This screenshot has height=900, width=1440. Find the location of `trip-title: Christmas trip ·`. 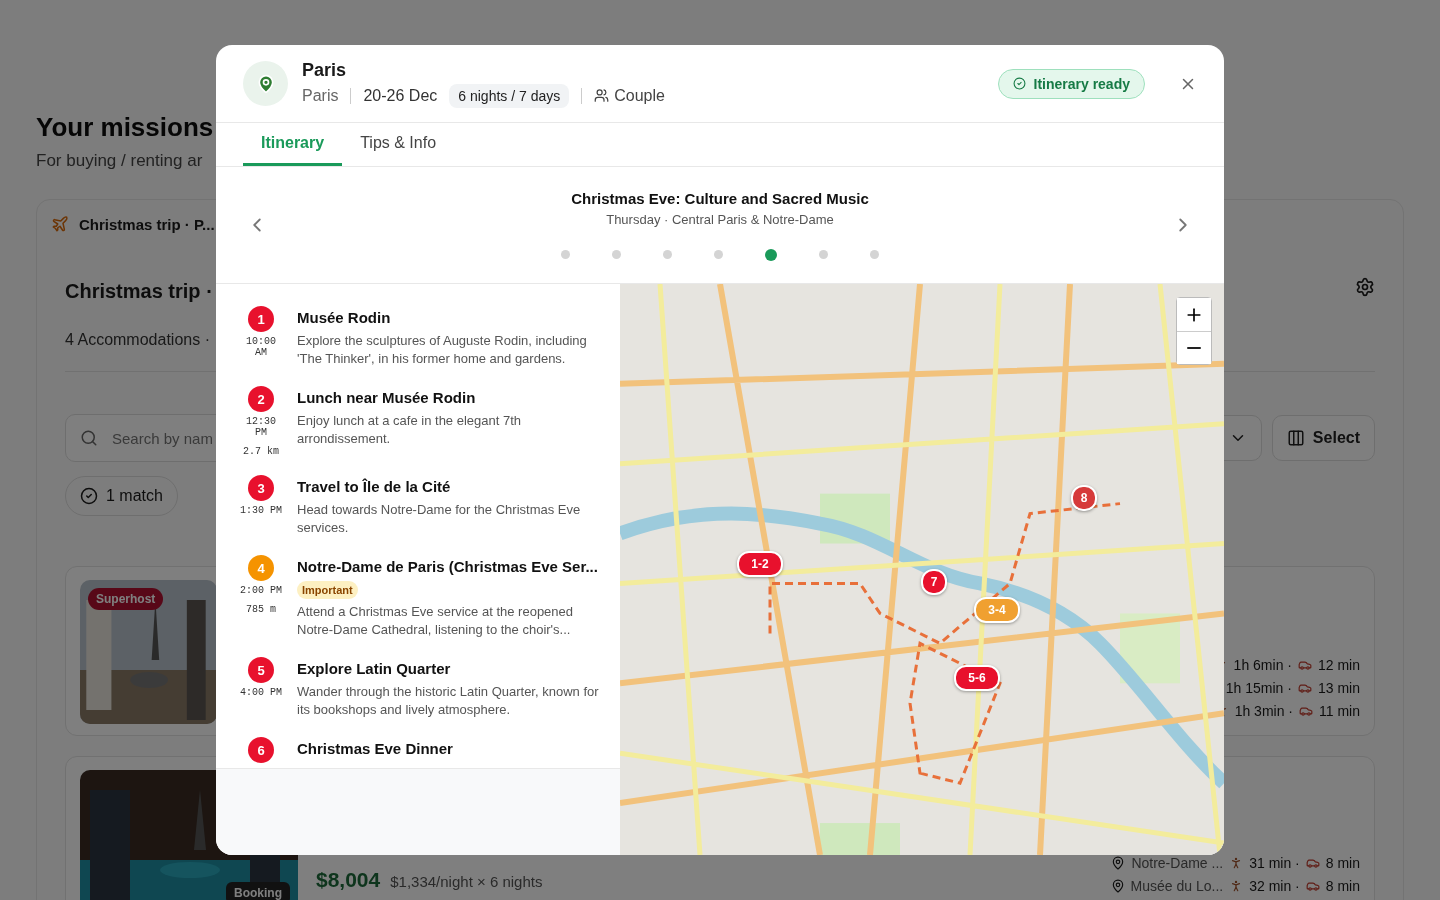

trip-title: Christmas trip · is located at coordinates (139, 291).